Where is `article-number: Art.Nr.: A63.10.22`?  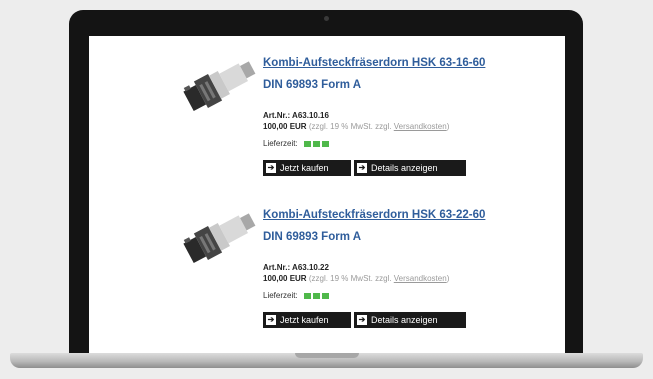
article-number: Art.Nr.: A63.10.22 is located at coordinates (296, 267).